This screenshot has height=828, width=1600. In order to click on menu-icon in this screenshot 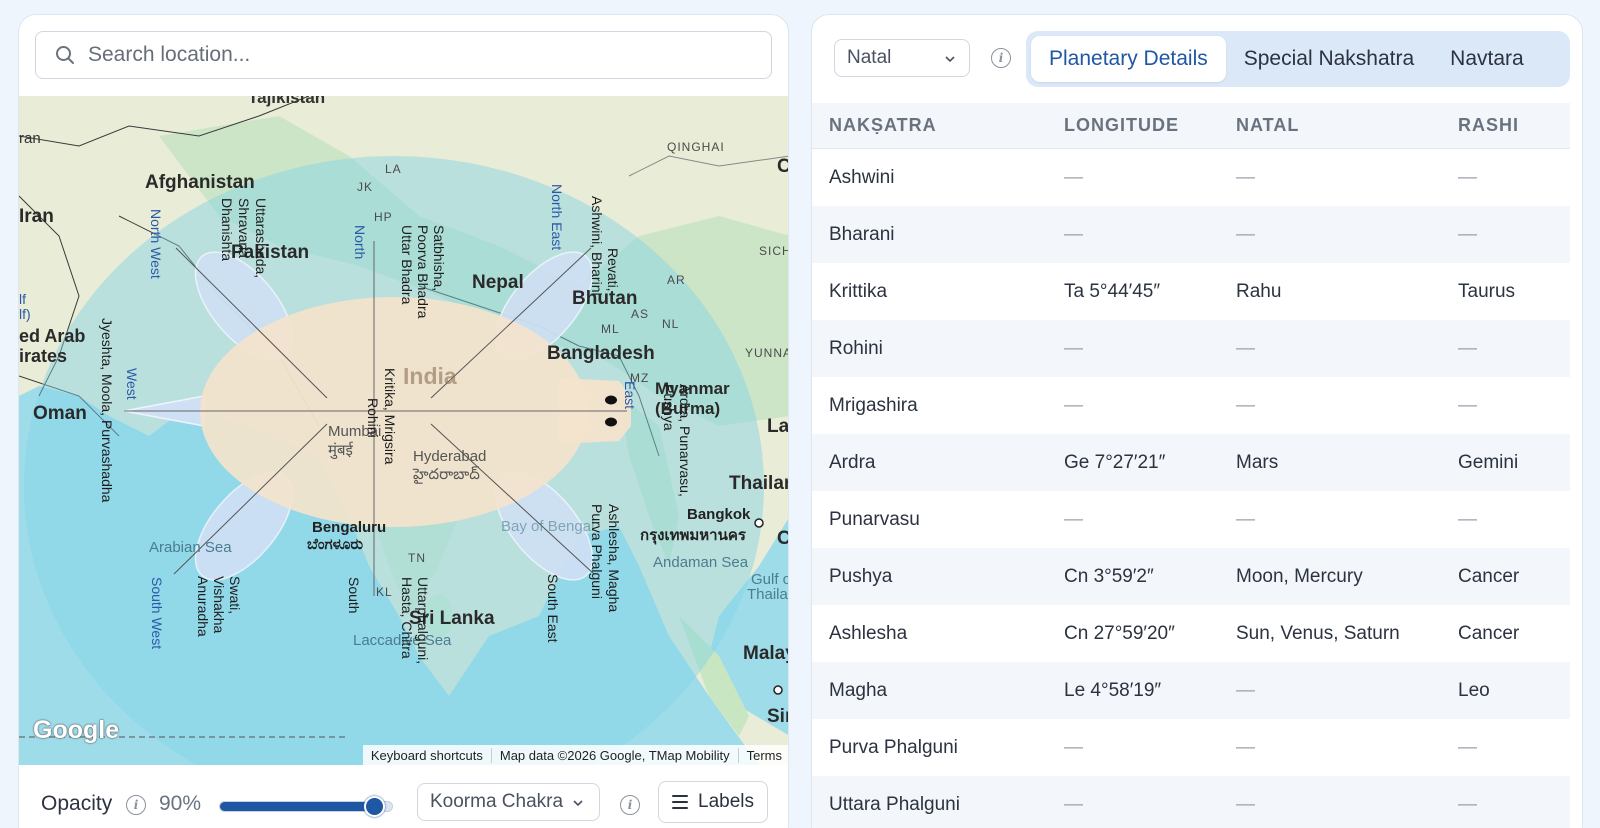, I will do `click(680, 802)`.